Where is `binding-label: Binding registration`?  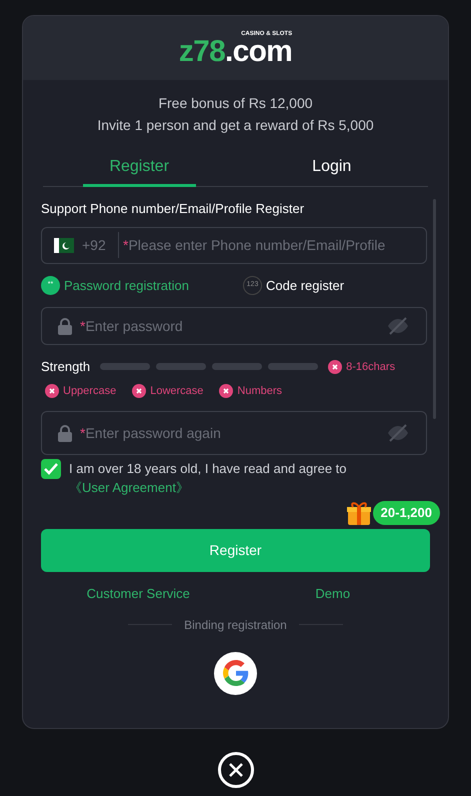
binding-label: Binding registration is located at coordinates (235, 625).